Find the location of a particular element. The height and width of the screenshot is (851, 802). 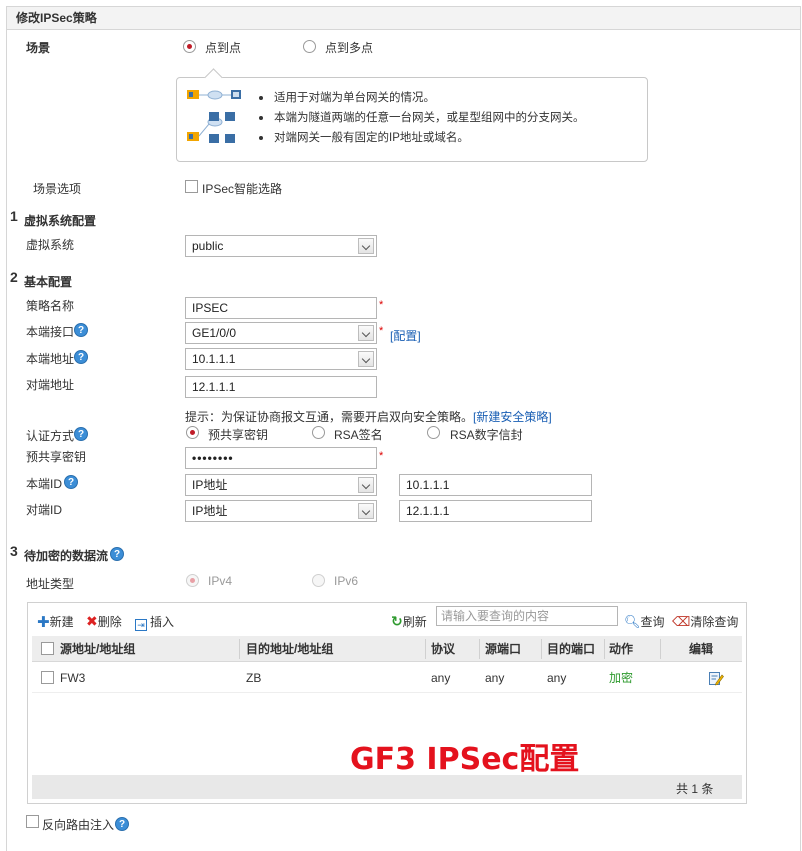

local-id-type-select: IP地址 is located at coordinates (281, 485).